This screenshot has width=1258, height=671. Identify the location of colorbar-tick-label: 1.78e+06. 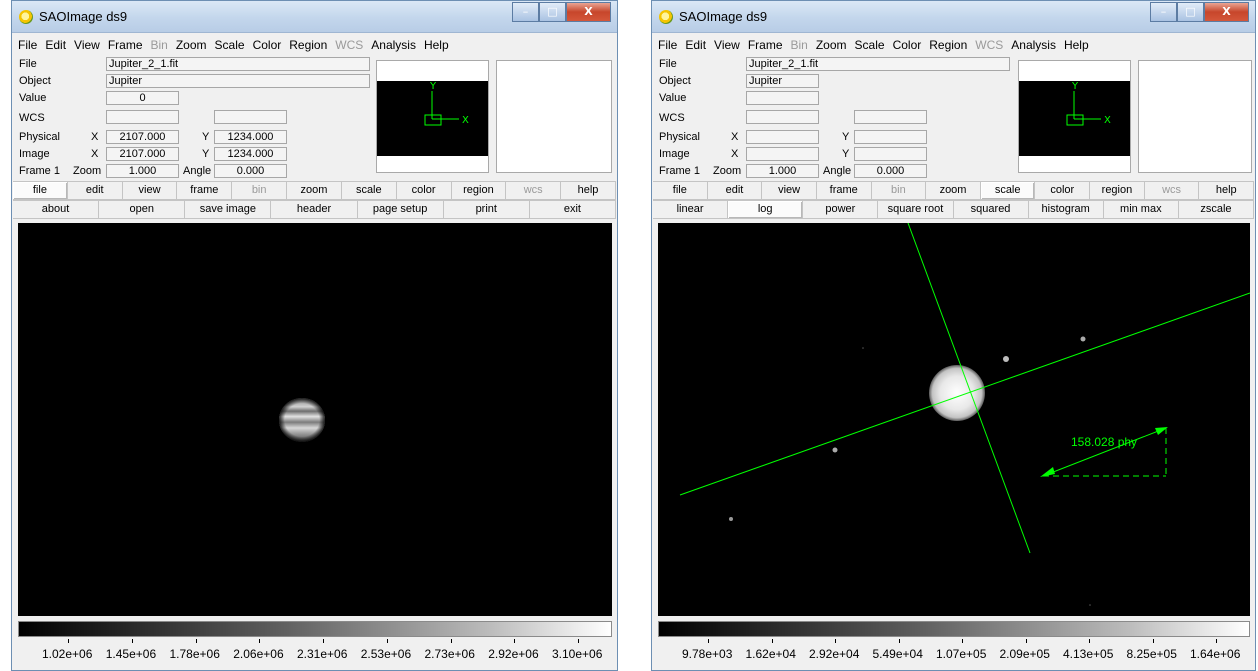
(194, 654).